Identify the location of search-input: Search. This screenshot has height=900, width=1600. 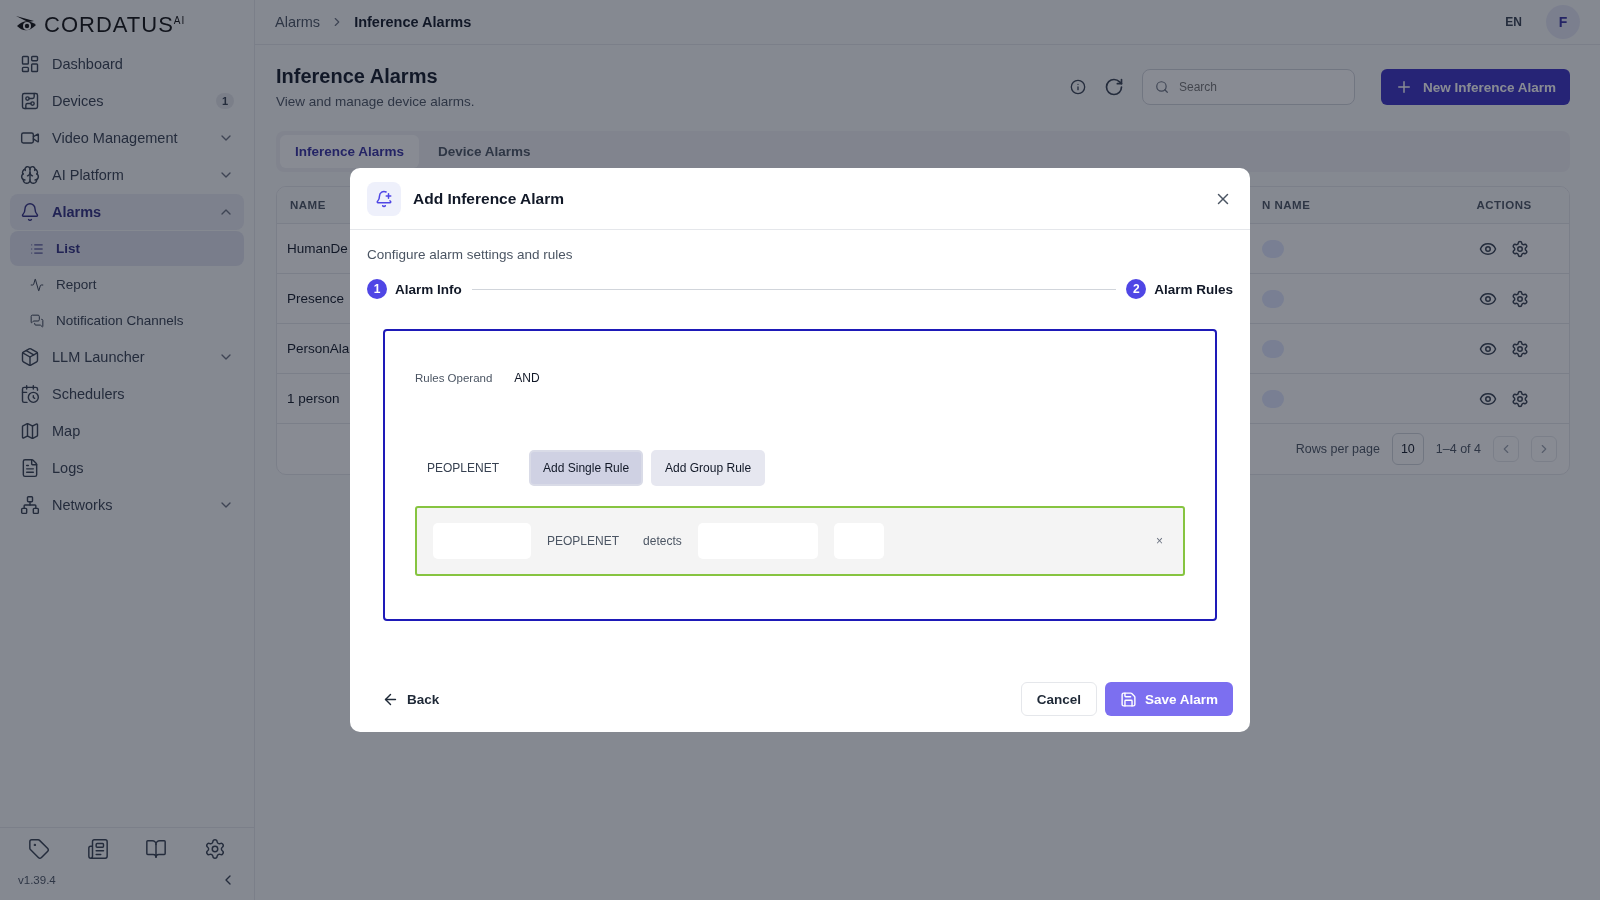
(1259, 87).